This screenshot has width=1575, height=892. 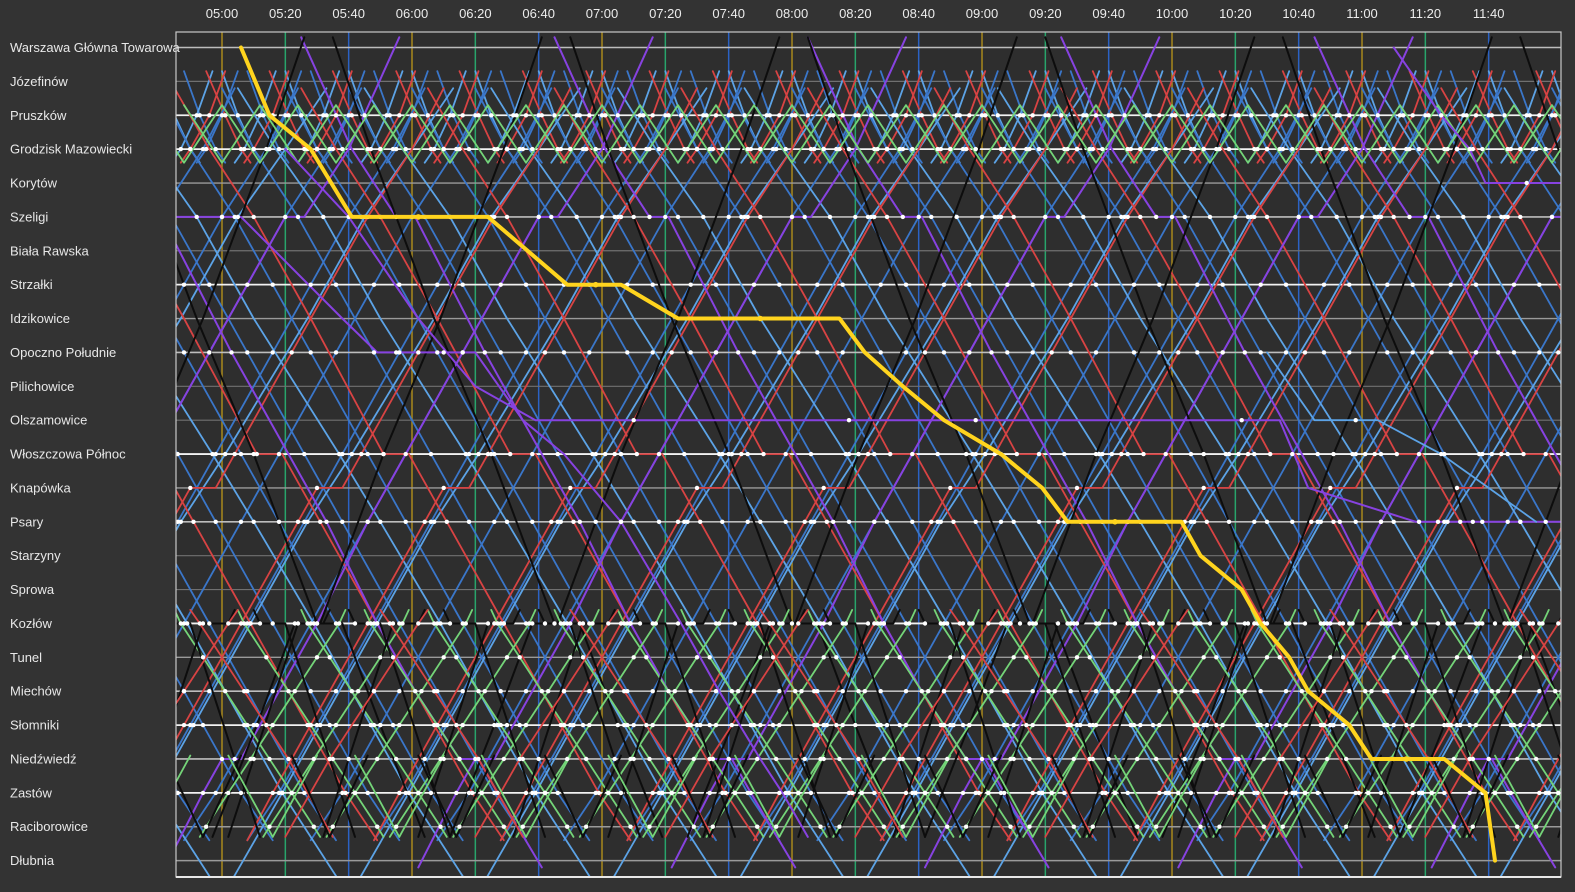 I want to click on station-label: Włoszczowa Północ, so click(x=68, y=454).